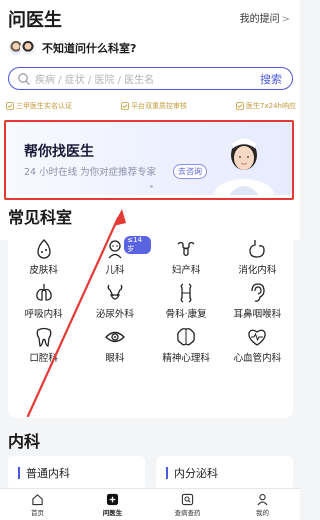 The height and width of the screenshot is (520, 320). Describe the element at coordinates (186, 249) in the screenshot. I see `uterus-icon` at that location.